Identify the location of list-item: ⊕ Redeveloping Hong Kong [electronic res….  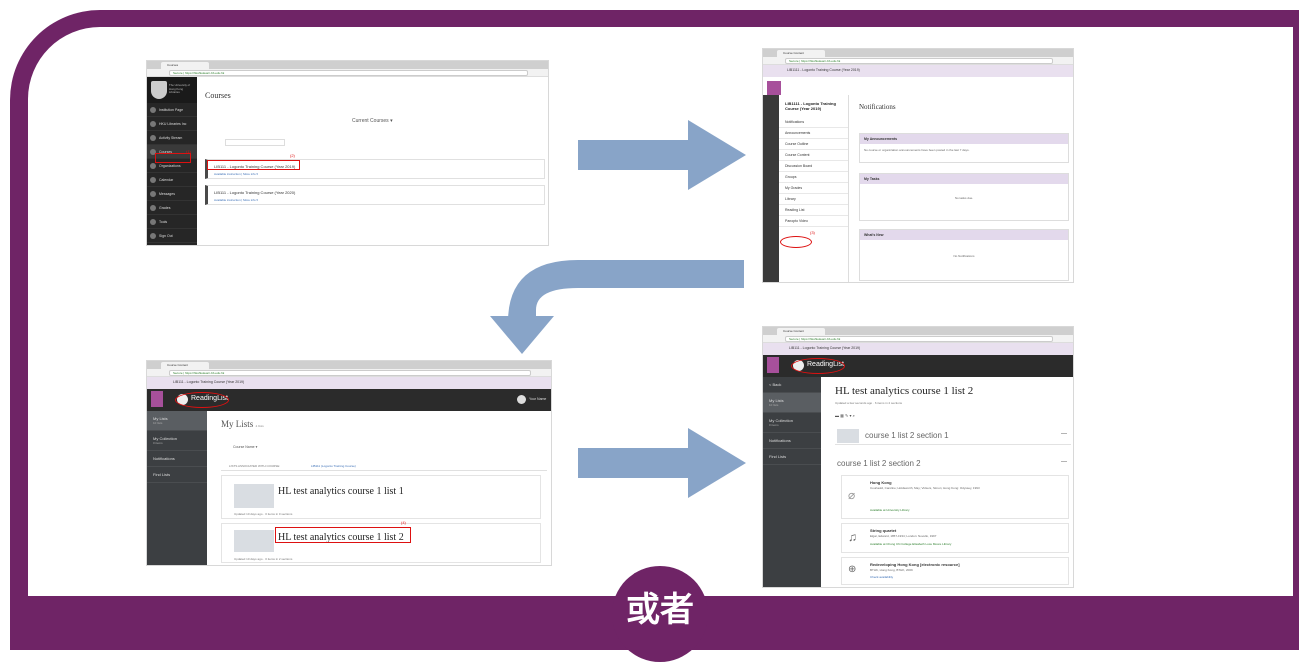
(955, 571).